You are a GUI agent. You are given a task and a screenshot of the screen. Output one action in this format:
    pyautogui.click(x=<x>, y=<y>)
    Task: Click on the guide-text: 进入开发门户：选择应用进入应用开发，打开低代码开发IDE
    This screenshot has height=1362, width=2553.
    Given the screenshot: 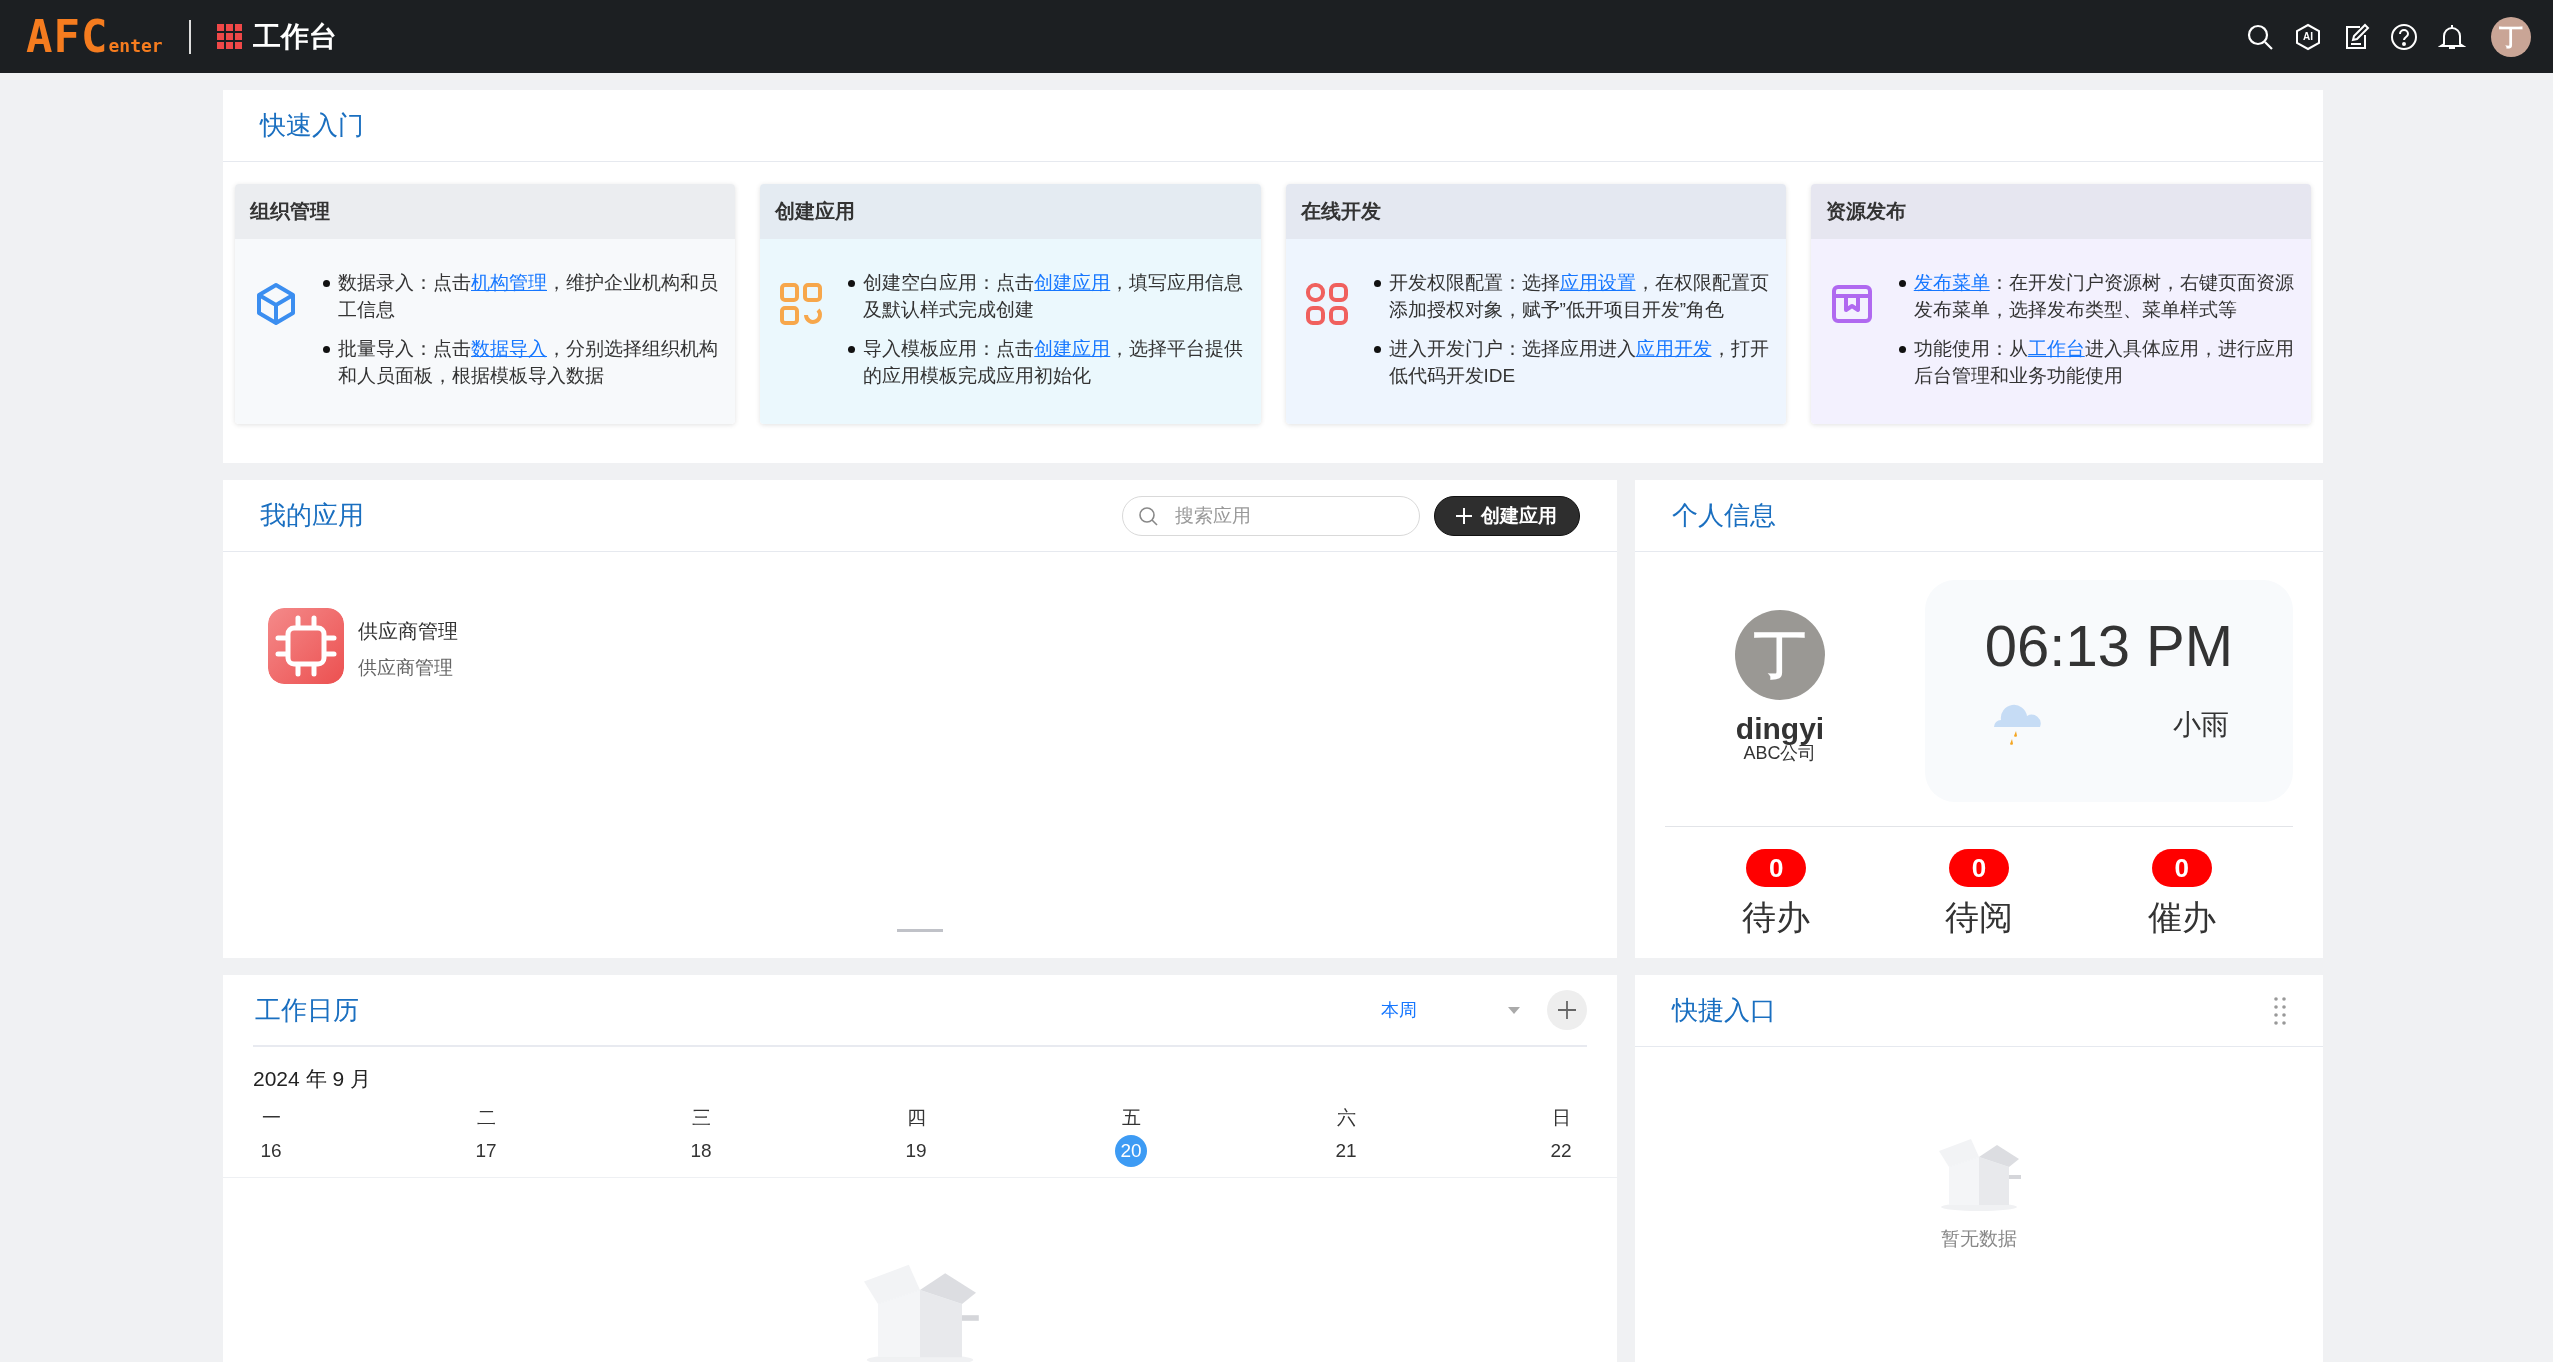 What is the action you would take?
    pyautogui.click(x=1579, y=362)
    